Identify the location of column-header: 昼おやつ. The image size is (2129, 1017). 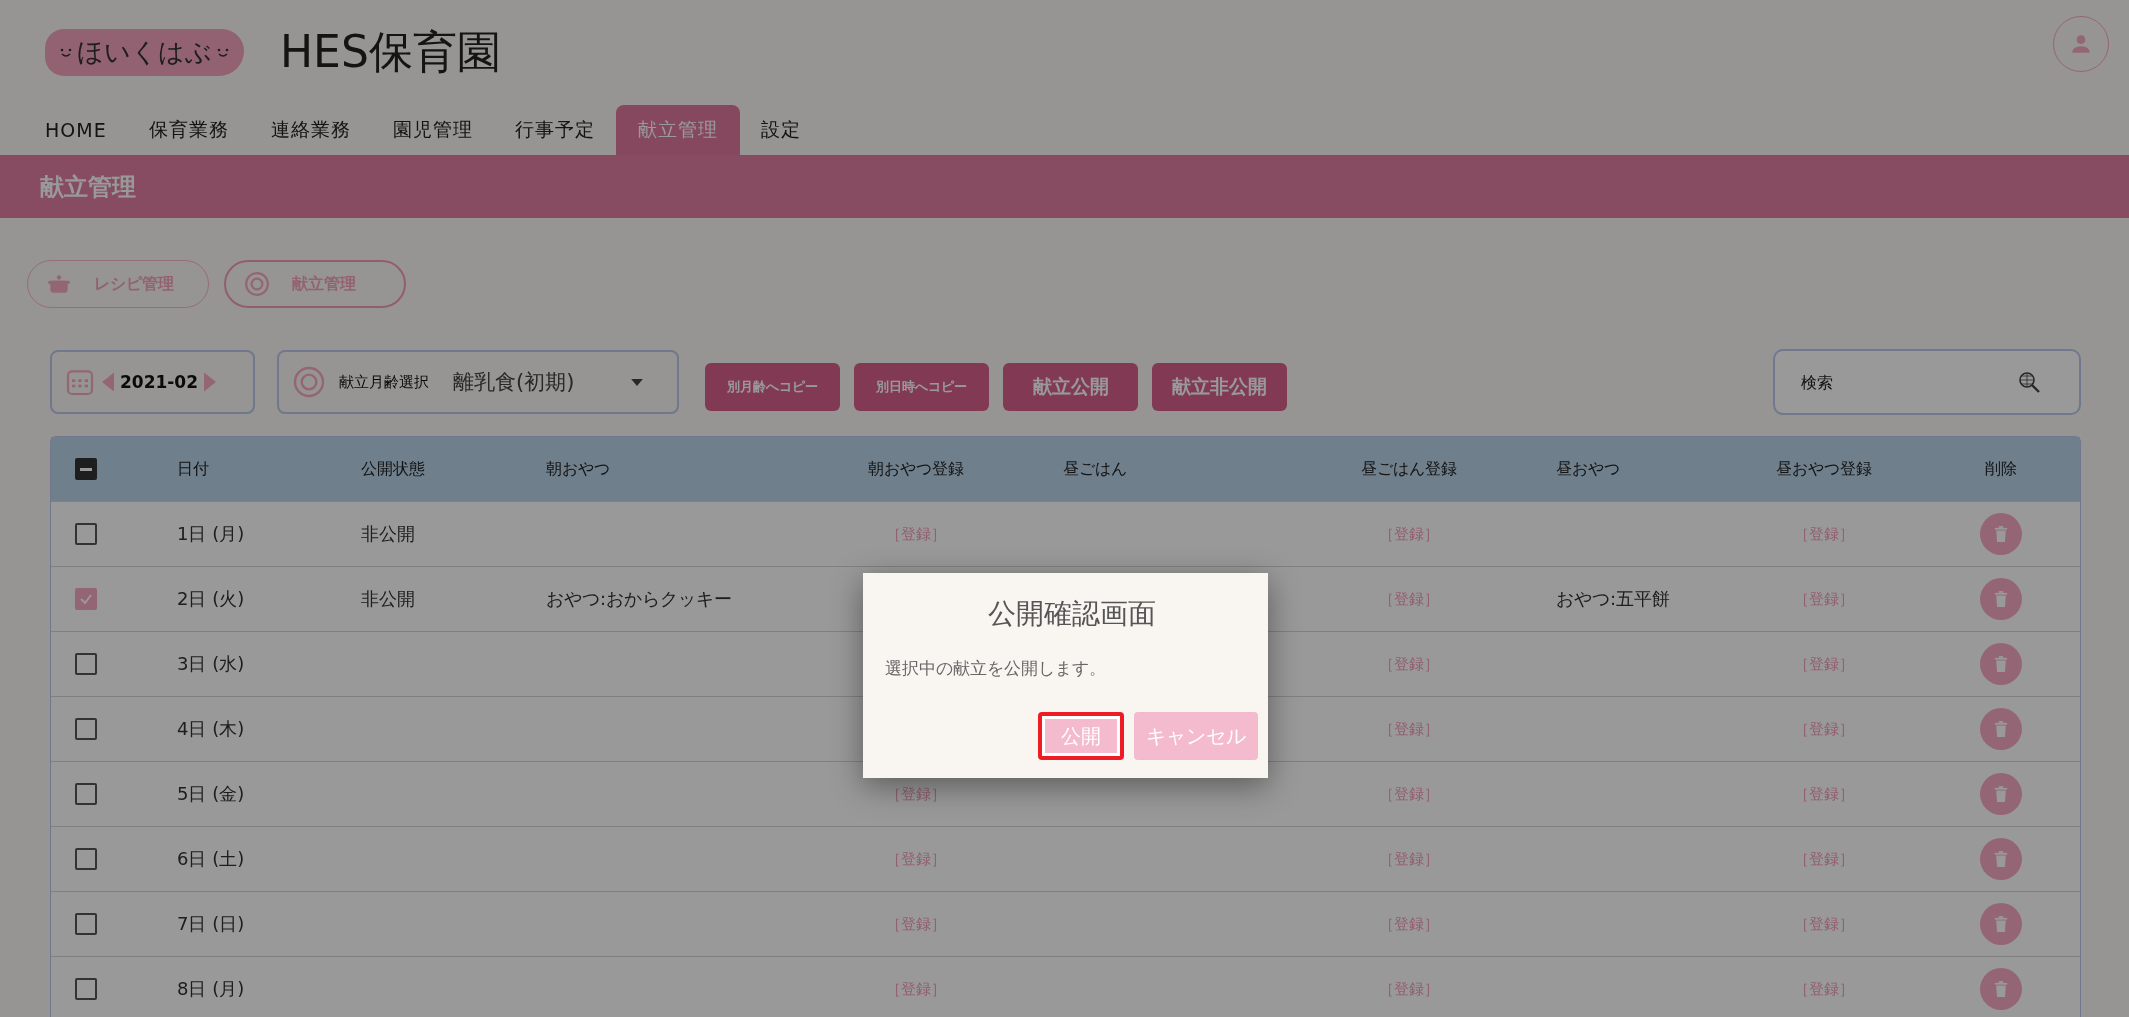
(1588, 469).